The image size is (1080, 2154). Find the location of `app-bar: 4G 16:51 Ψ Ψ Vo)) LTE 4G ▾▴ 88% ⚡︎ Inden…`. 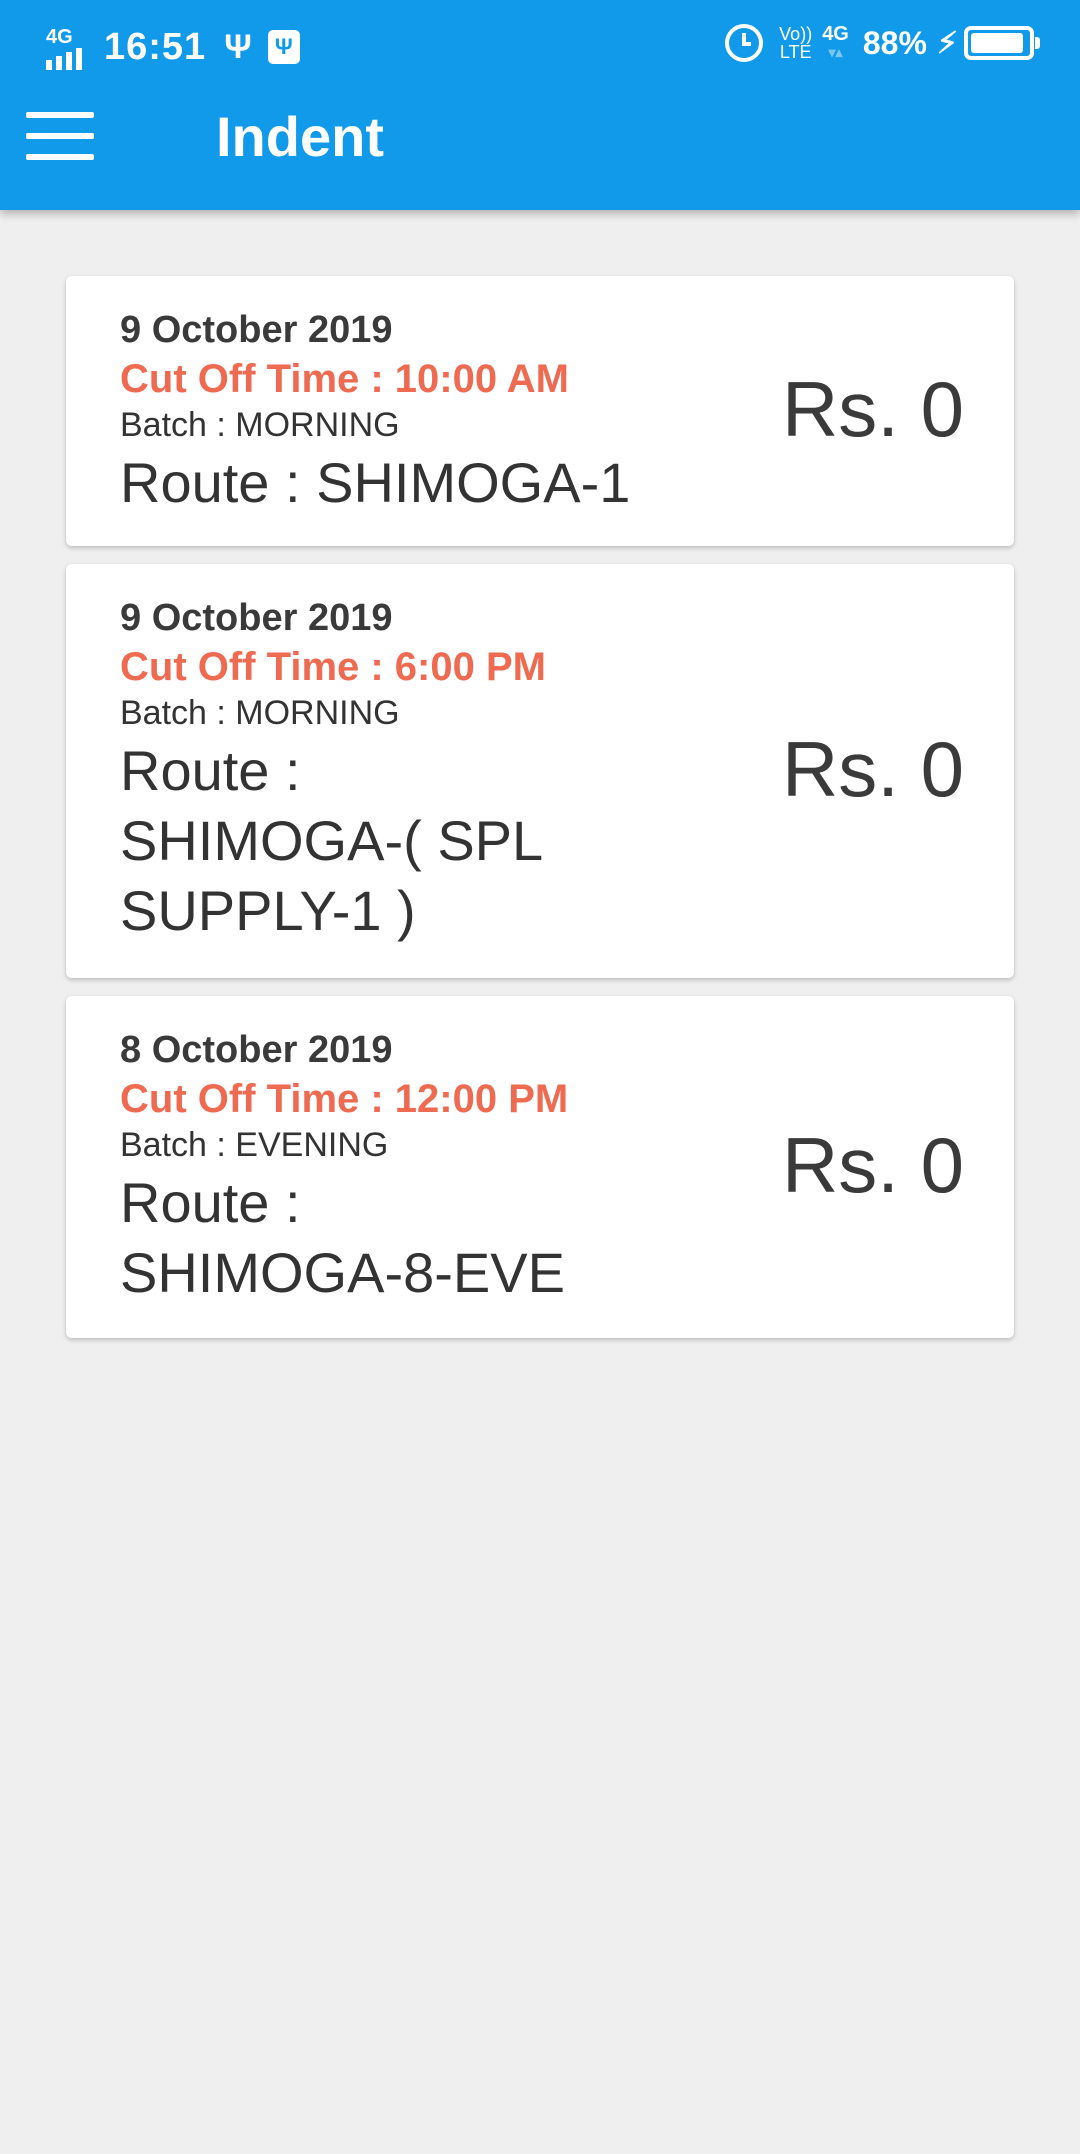

app-bar: 4G 16:51 Ψ Ψ Vo)) LTE 4G ▾▴ 88% ⚡︎ Inden… is located at coordinates (540, 105).